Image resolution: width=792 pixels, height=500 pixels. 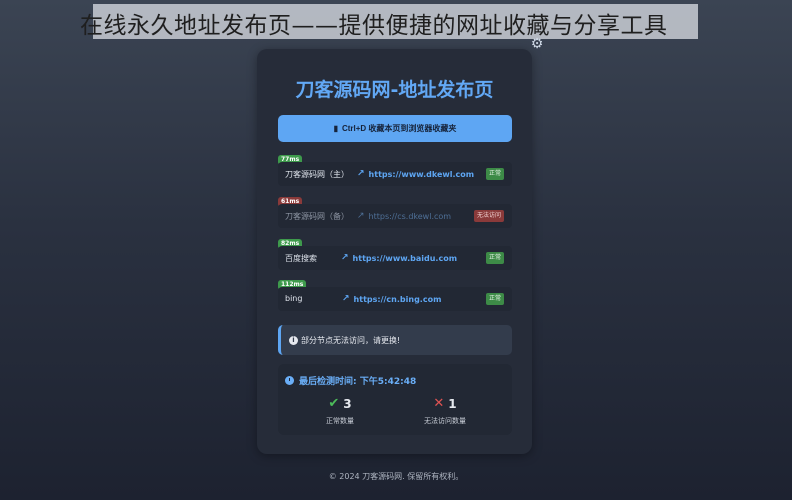 What do you see at coordinates (410, 216) in the screenshot?
I see `site-url: https://cs.dkewl.com` at bounding box center [410, 216].